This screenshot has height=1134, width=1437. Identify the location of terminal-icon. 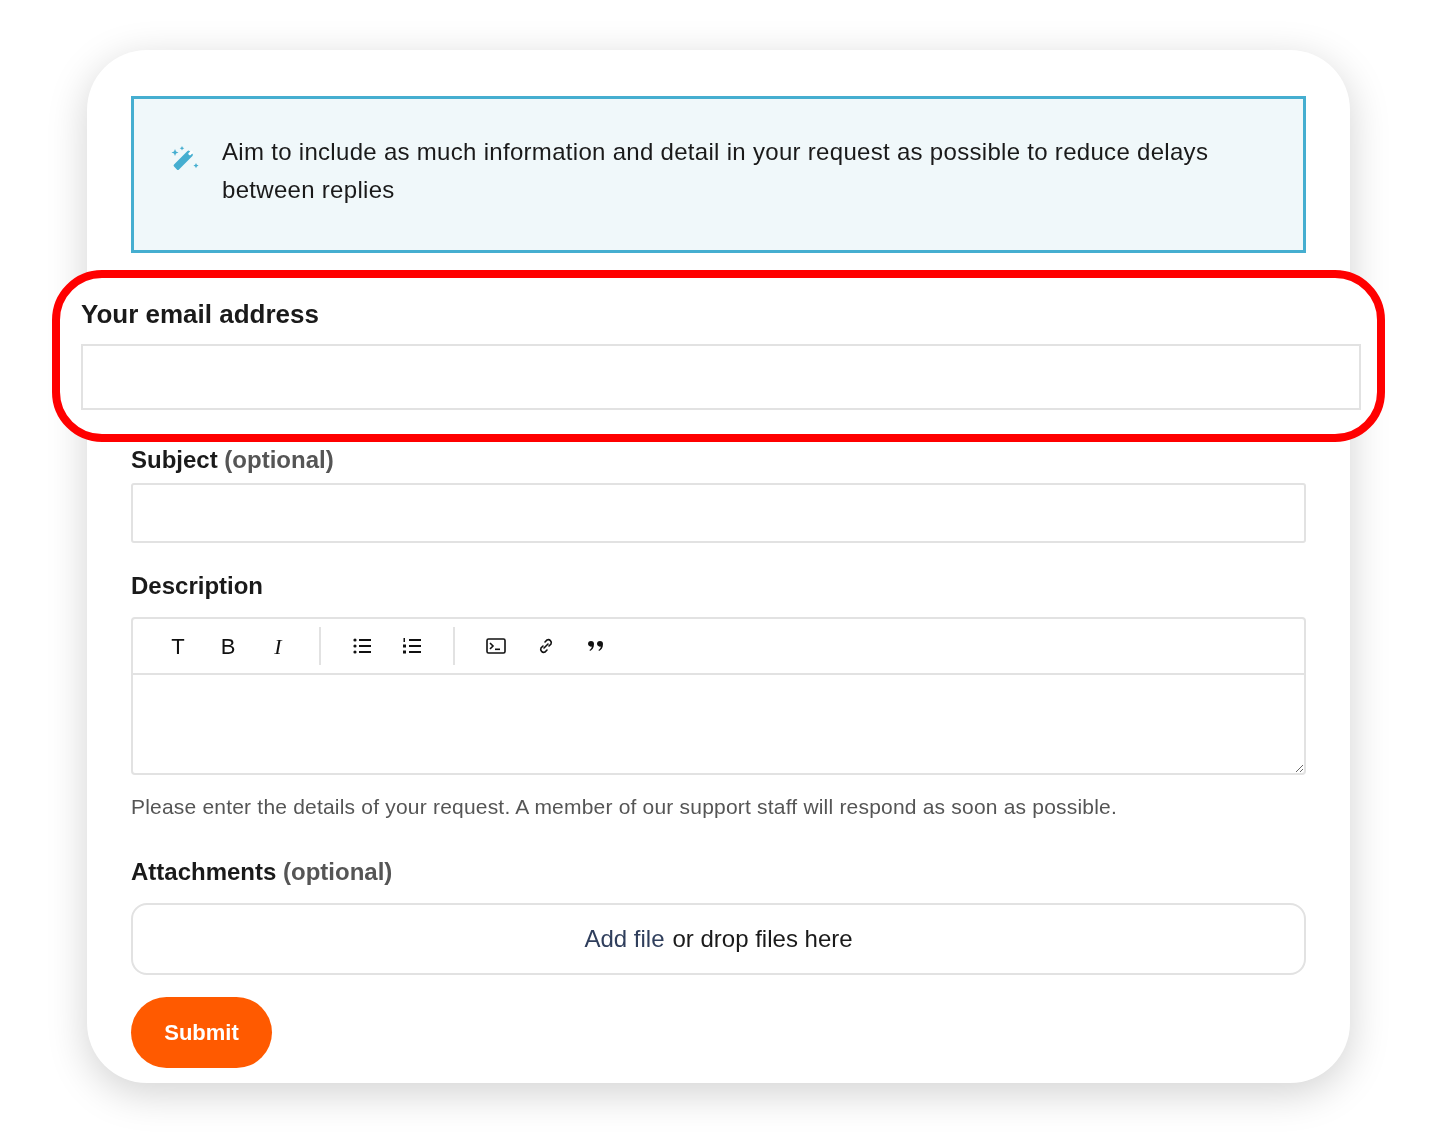
(496, 646).